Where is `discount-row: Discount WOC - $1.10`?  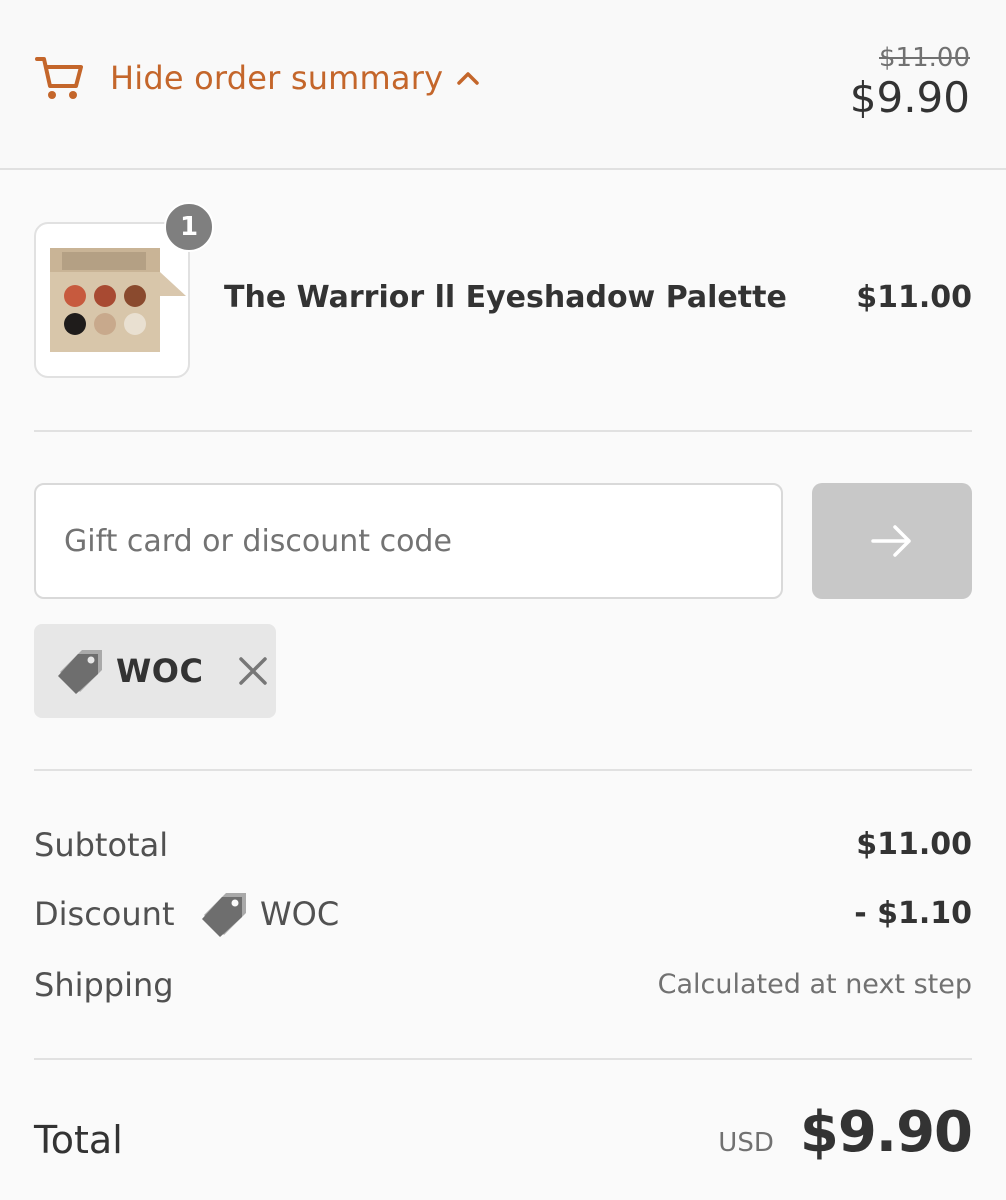
discount-row: Discount WOC - $1.10 is located at coordinates (503, 914).